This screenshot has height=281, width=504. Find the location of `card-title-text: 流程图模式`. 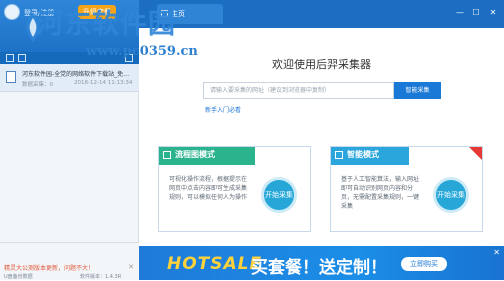

card-title-text: 流程图模式 is located at coordinates (195, 154).